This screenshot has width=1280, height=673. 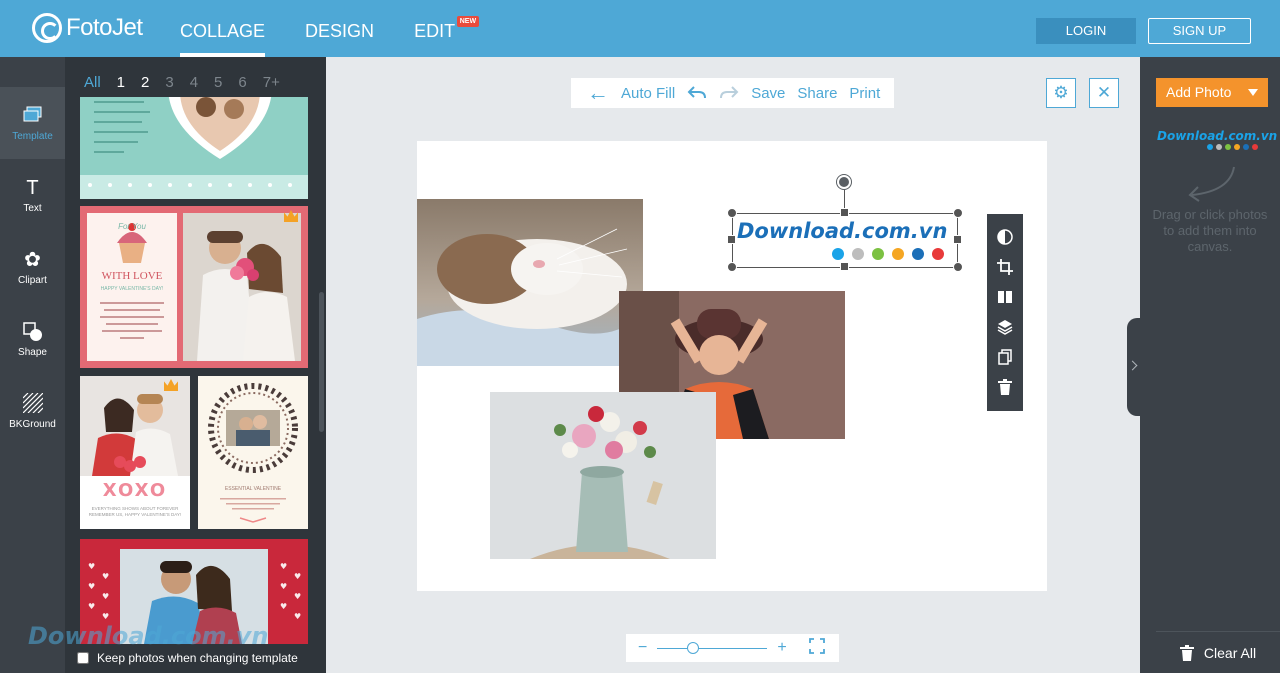 What do you see at coordinates (169, 82) in the screenshot?
I see `filter-3: 3` at bounding box center [169, 82].